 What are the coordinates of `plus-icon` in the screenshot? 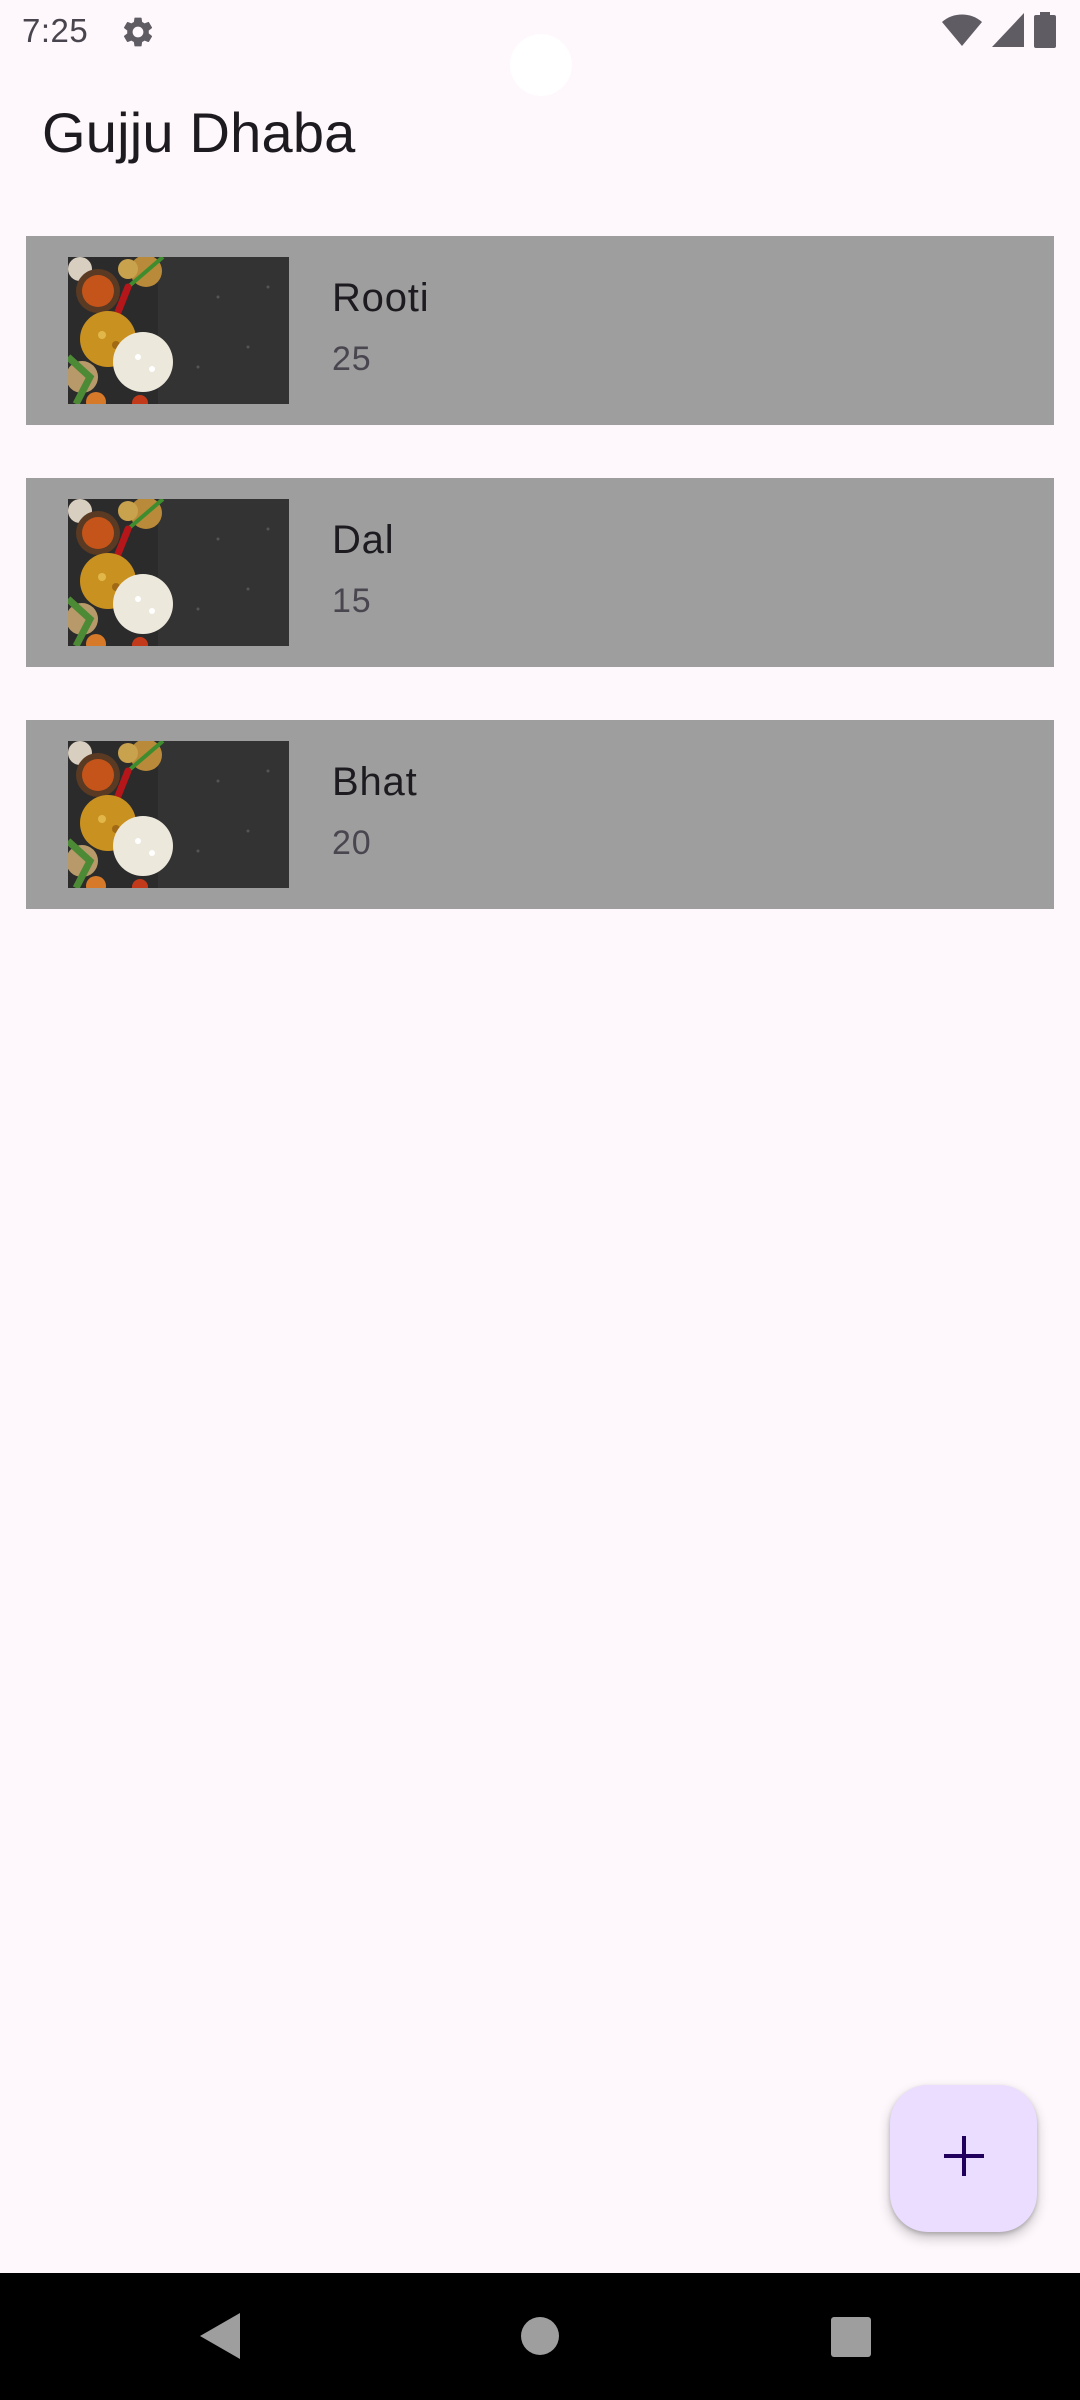 It's located at (964, 2158).